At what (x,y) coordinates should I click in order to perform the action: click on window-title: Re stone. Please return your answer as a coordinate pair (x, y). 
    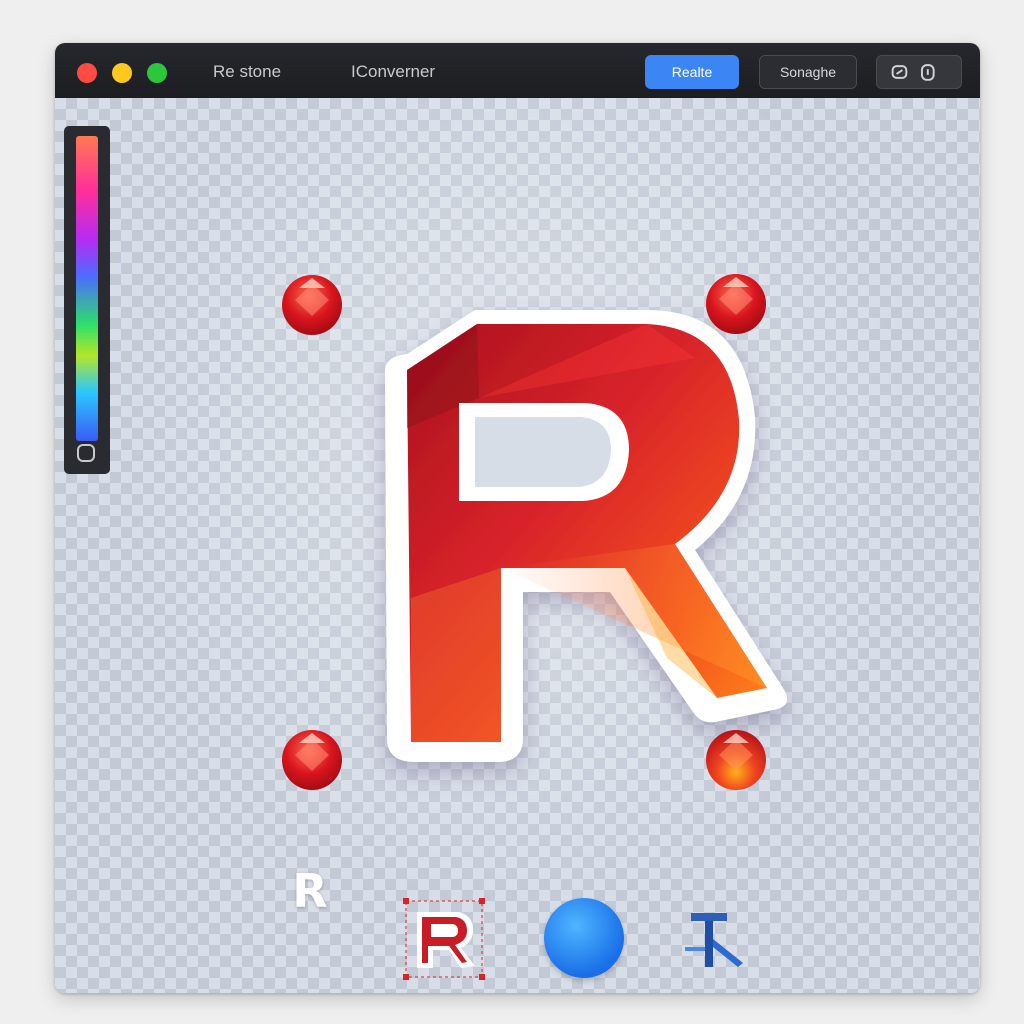
    Looking at the image, I should click on (247, 71).